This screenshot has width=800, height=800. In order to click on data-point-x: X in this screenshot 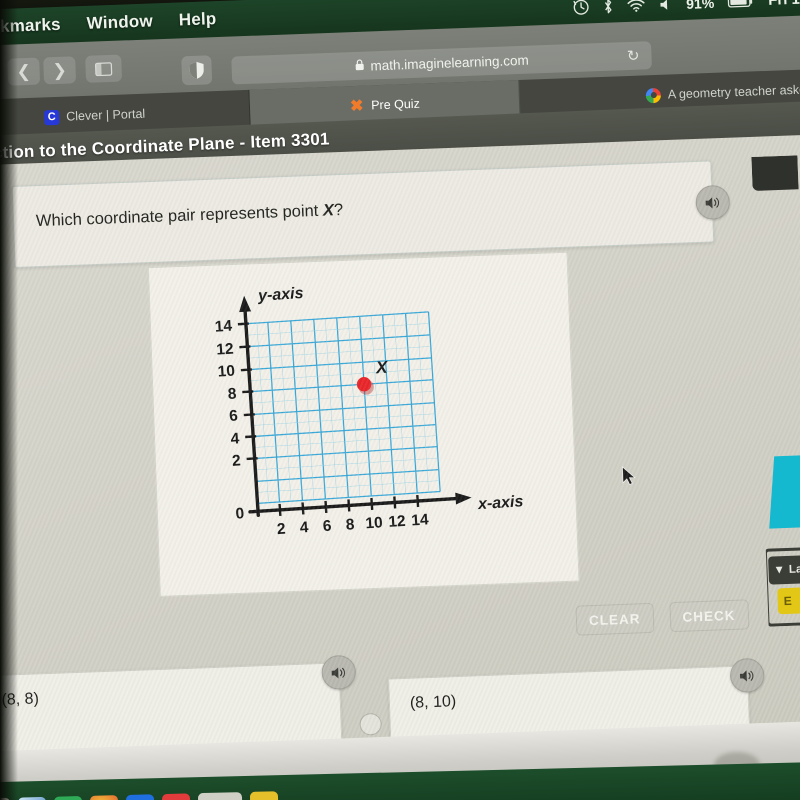, I will do `click(373, 376)`.